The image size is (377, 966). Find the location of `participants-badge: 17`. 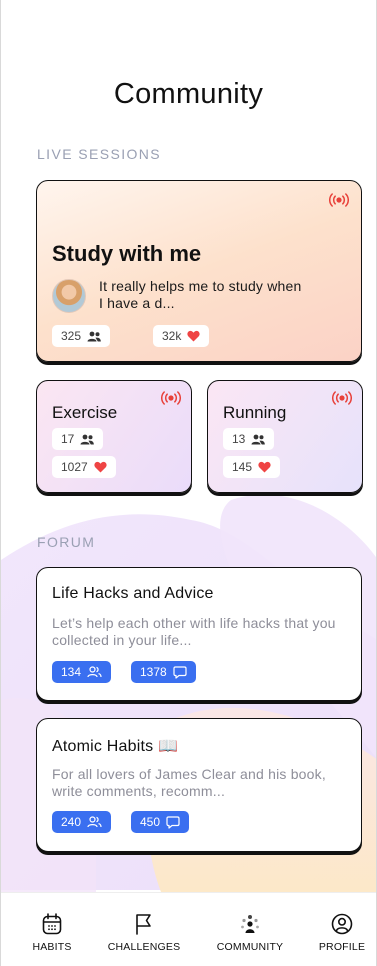

participants-badge: 17 is located at coordinates (78, 439).